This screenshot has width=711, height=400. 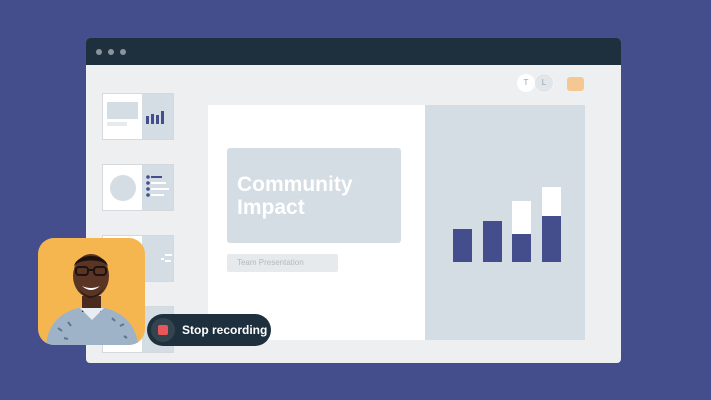 What do you see at coordinates (270, 262) in the screenshot?
I see `slide-subtitle: Team Presentation` at bounding box center [270, 262].